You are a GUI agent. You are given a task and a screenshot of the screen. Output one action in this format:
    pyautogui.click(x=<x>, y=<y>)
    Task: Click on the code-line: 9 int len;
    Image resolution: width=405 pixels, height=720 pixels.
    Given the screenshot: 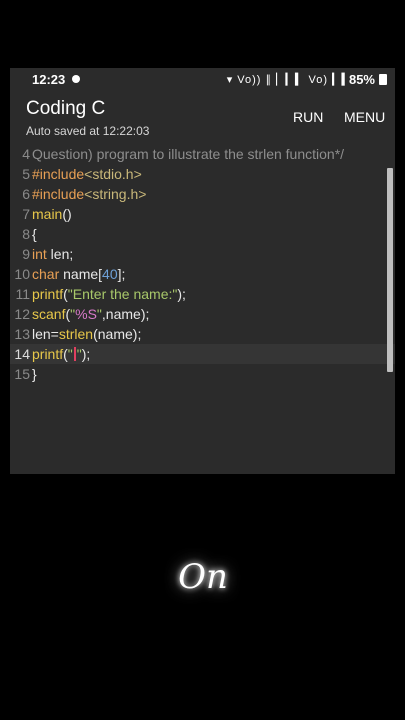 What is the action you would take?
    pyautogui.click(x=195, y=254)
    